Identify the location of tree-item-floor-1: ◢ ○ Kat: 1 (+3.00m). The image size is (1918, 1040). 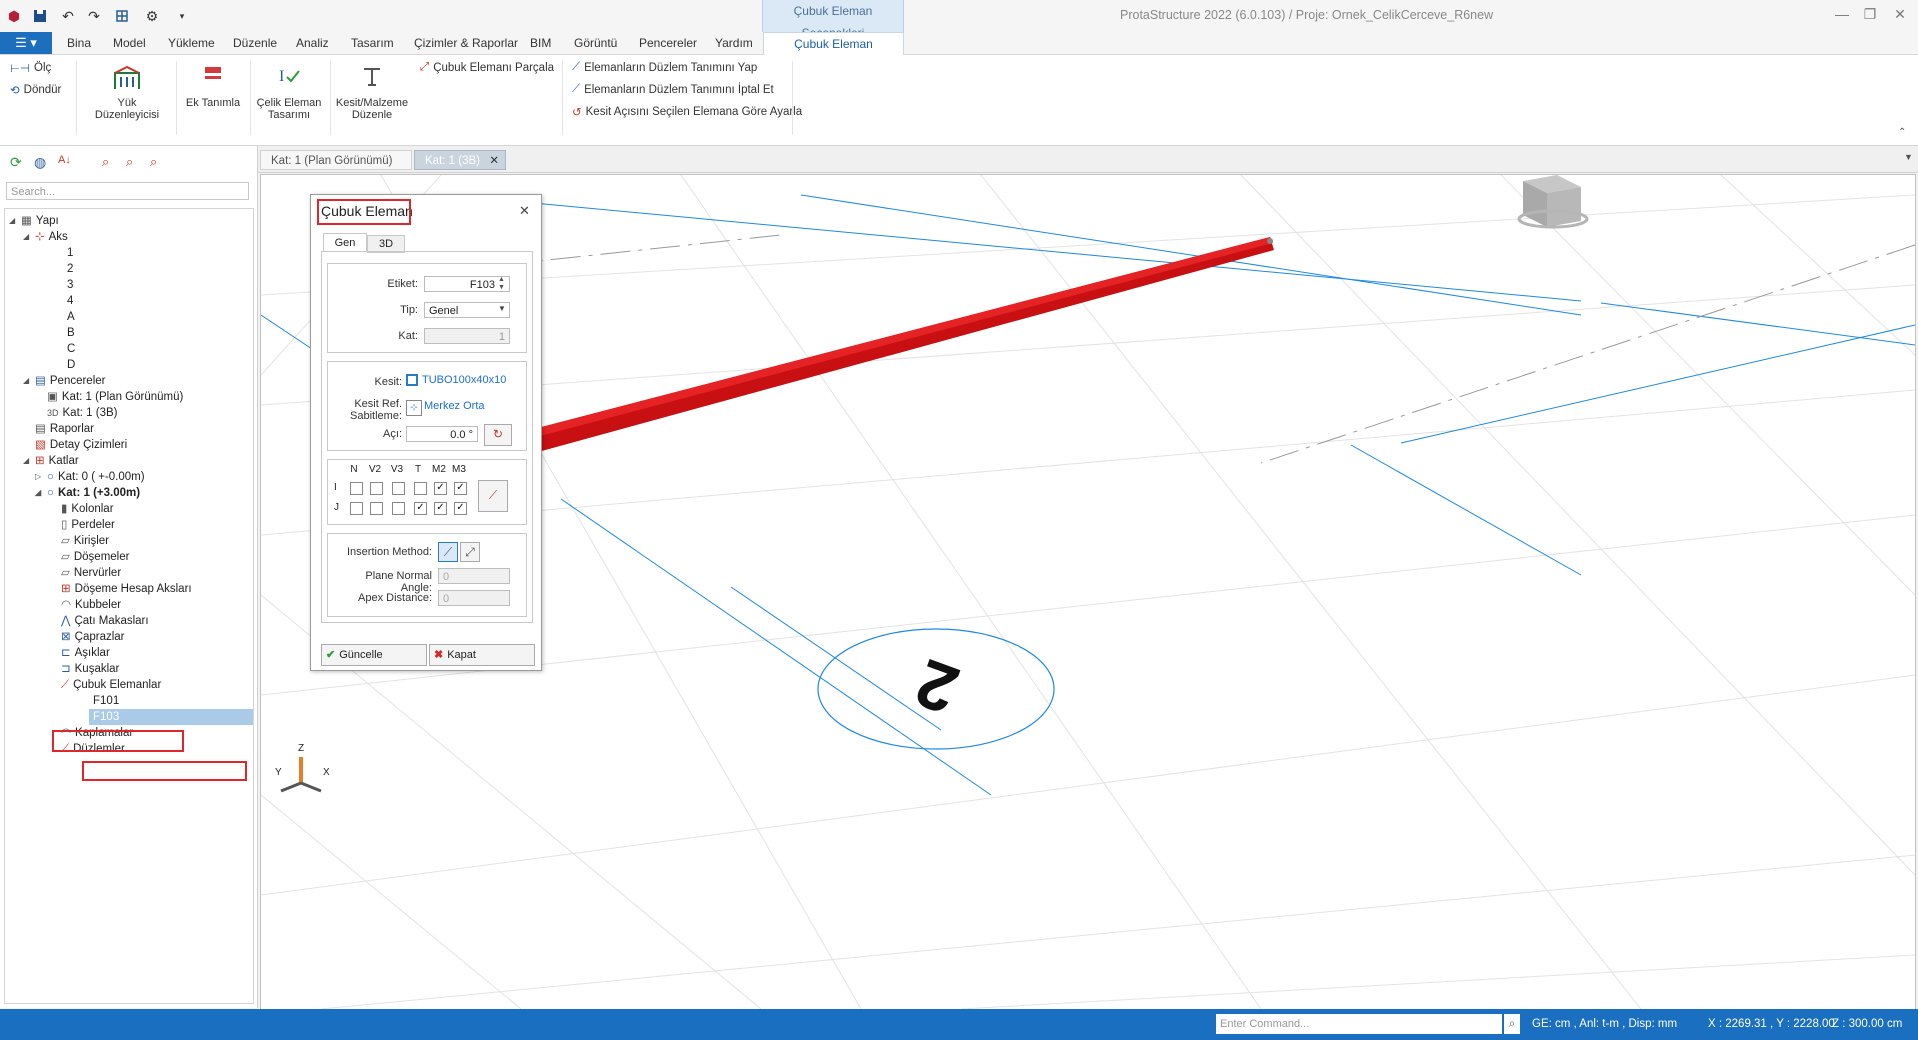
(87, 493).